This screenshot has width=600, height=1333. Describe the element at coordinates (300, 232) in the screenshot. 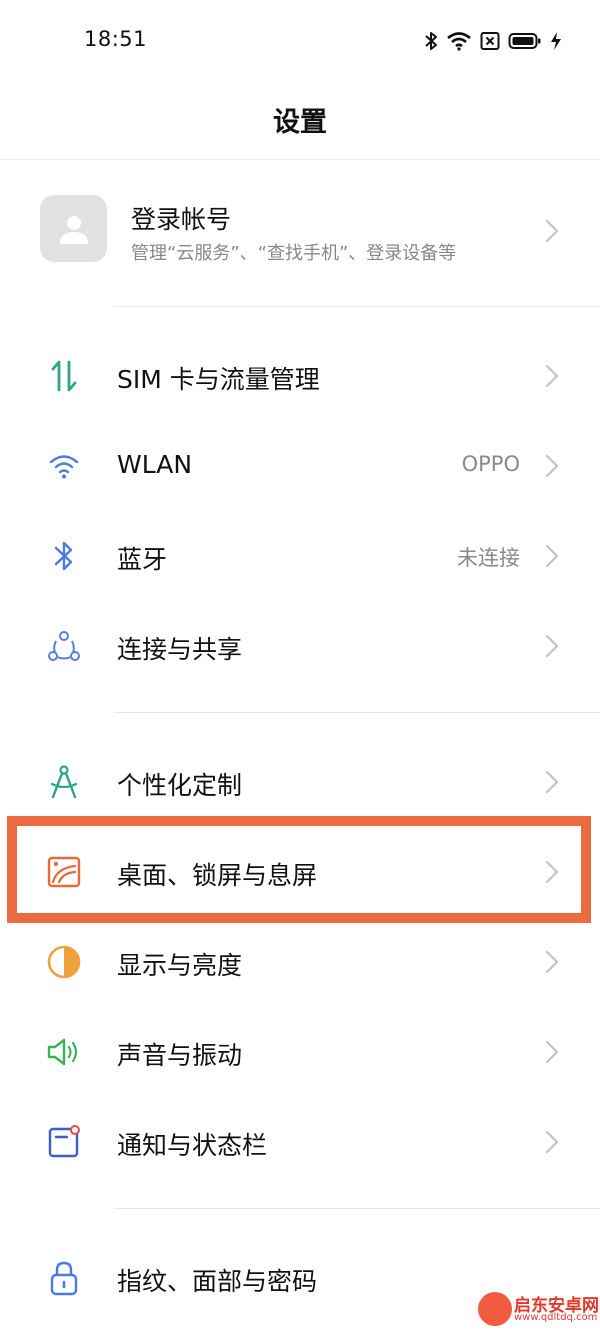

I see `account-row: 登录帐号 管理“云服务”、“查找手机”、登录设备等` at that location.